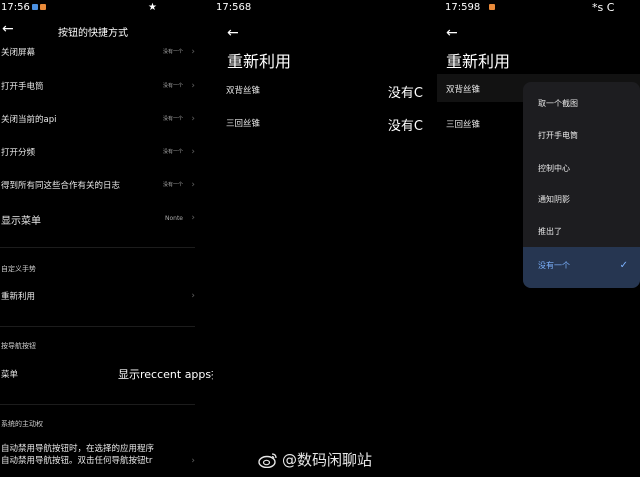 The image size is (640, 477). Describe the element at coordinates (102, 219) in the screenshot. I see `shortcut-row-show-menu: 显示菜单 Nonte ›` at that location.